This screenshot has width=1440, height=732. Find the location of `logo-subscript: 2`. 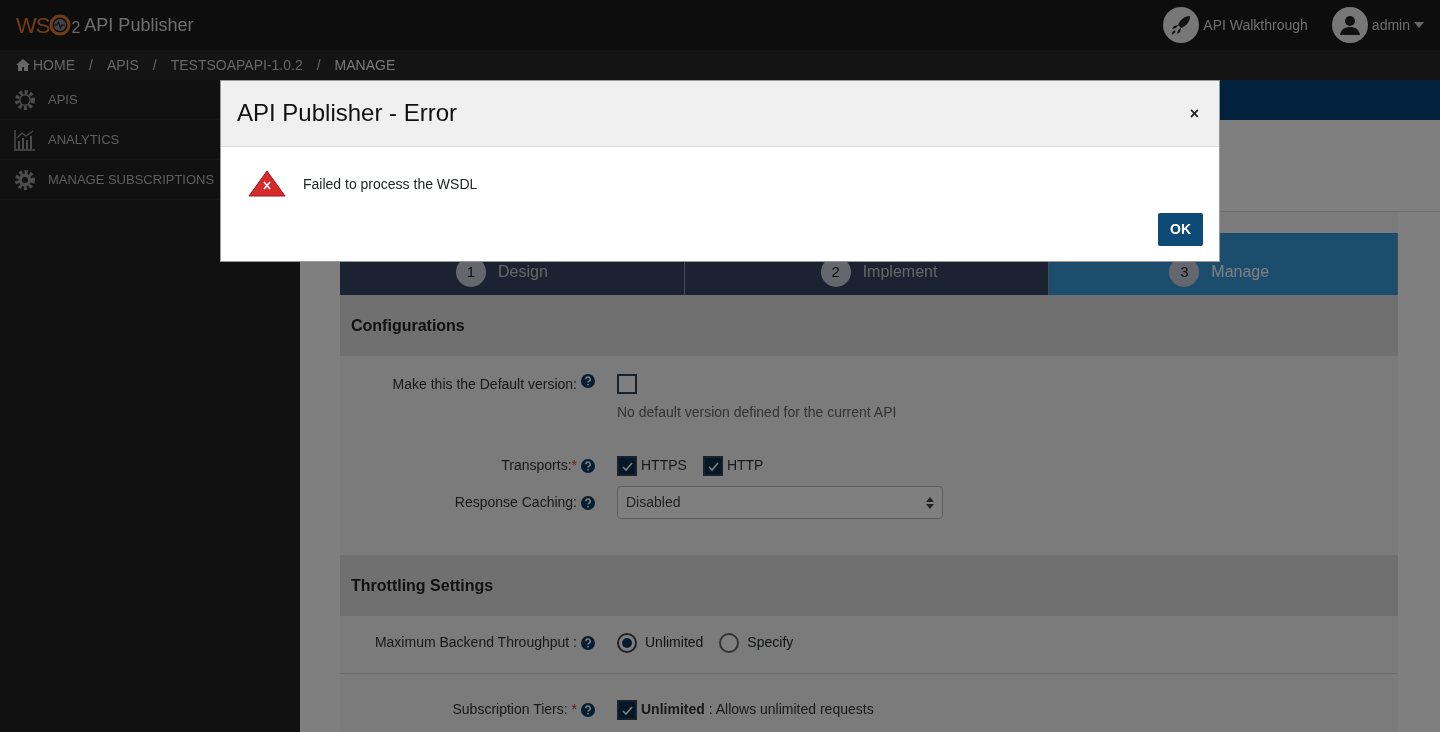

logo-subscript: 2 is located at coordinates (76, 27).